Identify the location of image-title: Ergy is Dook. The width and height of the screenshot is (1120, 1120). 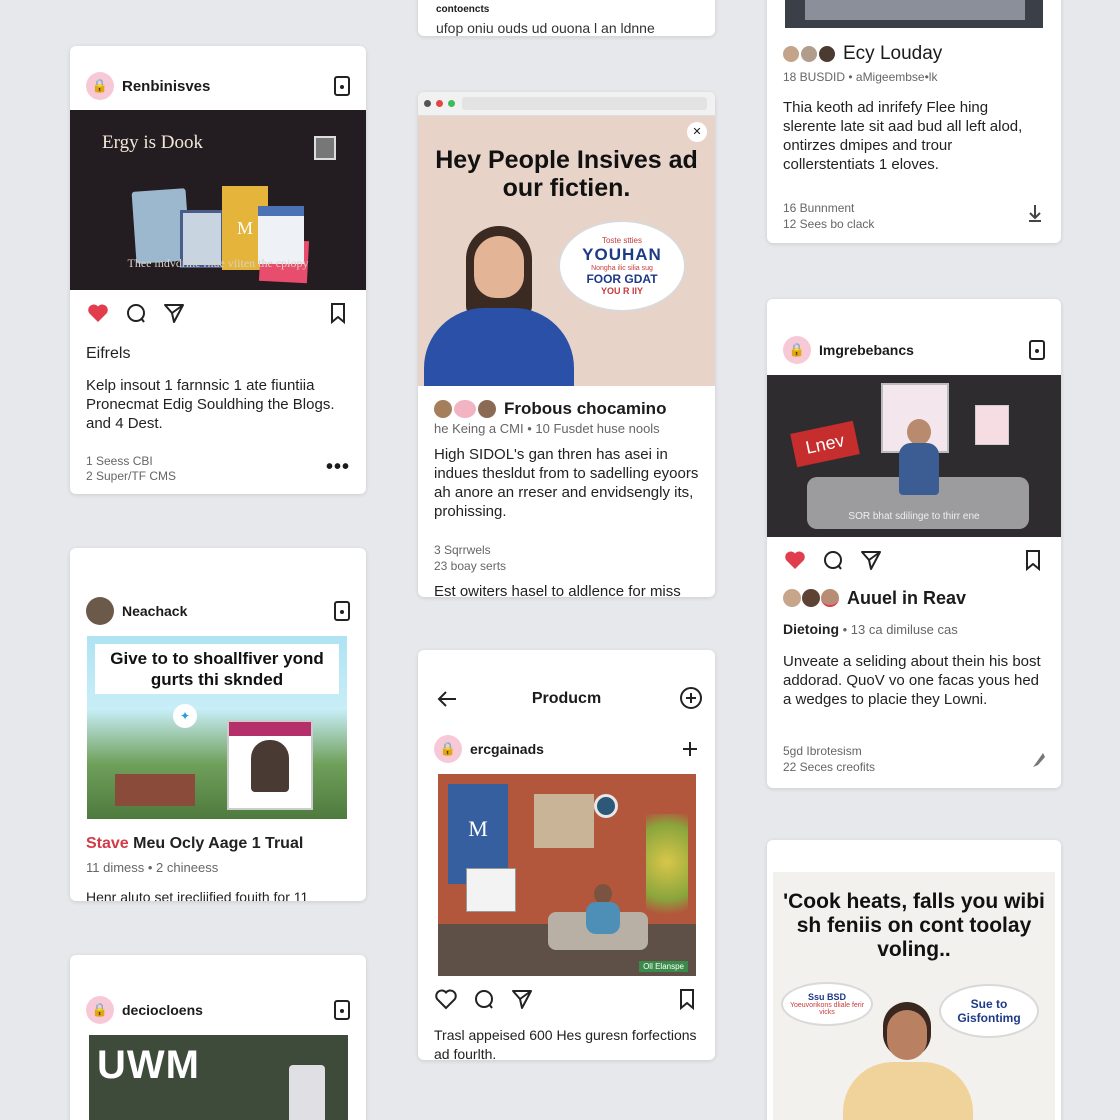
(152, 142).